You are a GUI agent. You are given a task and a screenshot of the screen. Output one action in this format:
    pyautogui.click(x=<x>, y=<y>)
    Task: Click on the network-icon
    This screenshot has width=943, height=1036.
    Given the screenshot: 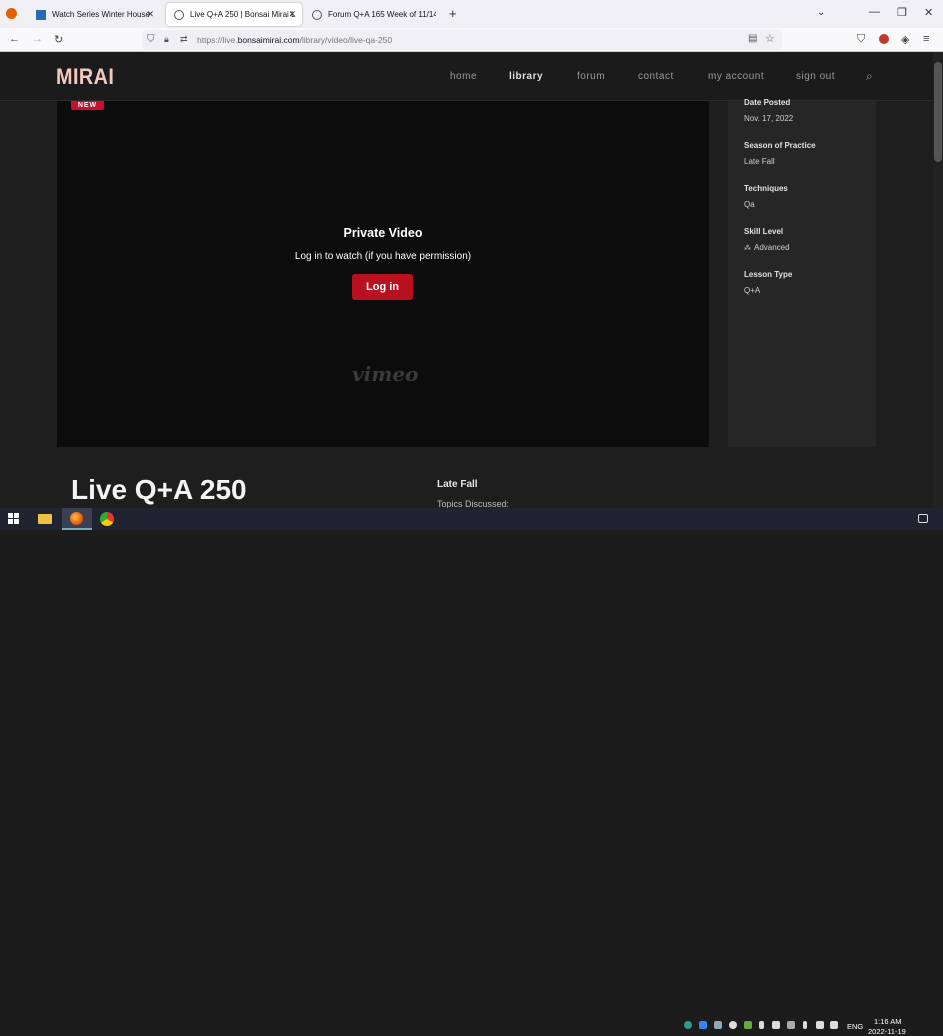 What is the action you would take?
    pyautogui.click(x=820, y=1025)
    